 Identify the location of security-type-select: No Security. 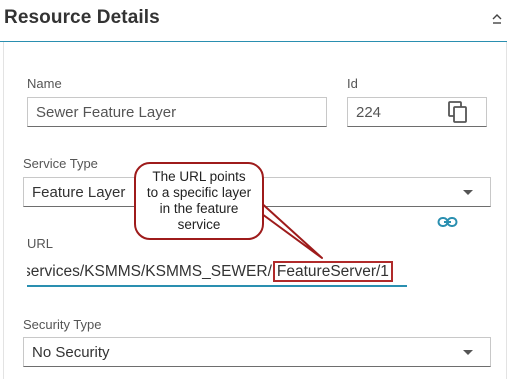
(257, 352).